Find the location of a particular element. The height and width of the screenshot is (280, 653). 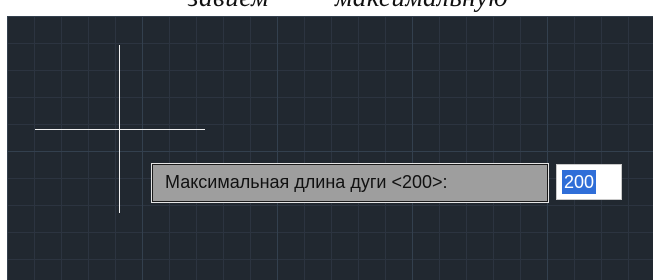

prompt-label: Максимальная длина дуги <200>: is located at coordinates (306, 182).